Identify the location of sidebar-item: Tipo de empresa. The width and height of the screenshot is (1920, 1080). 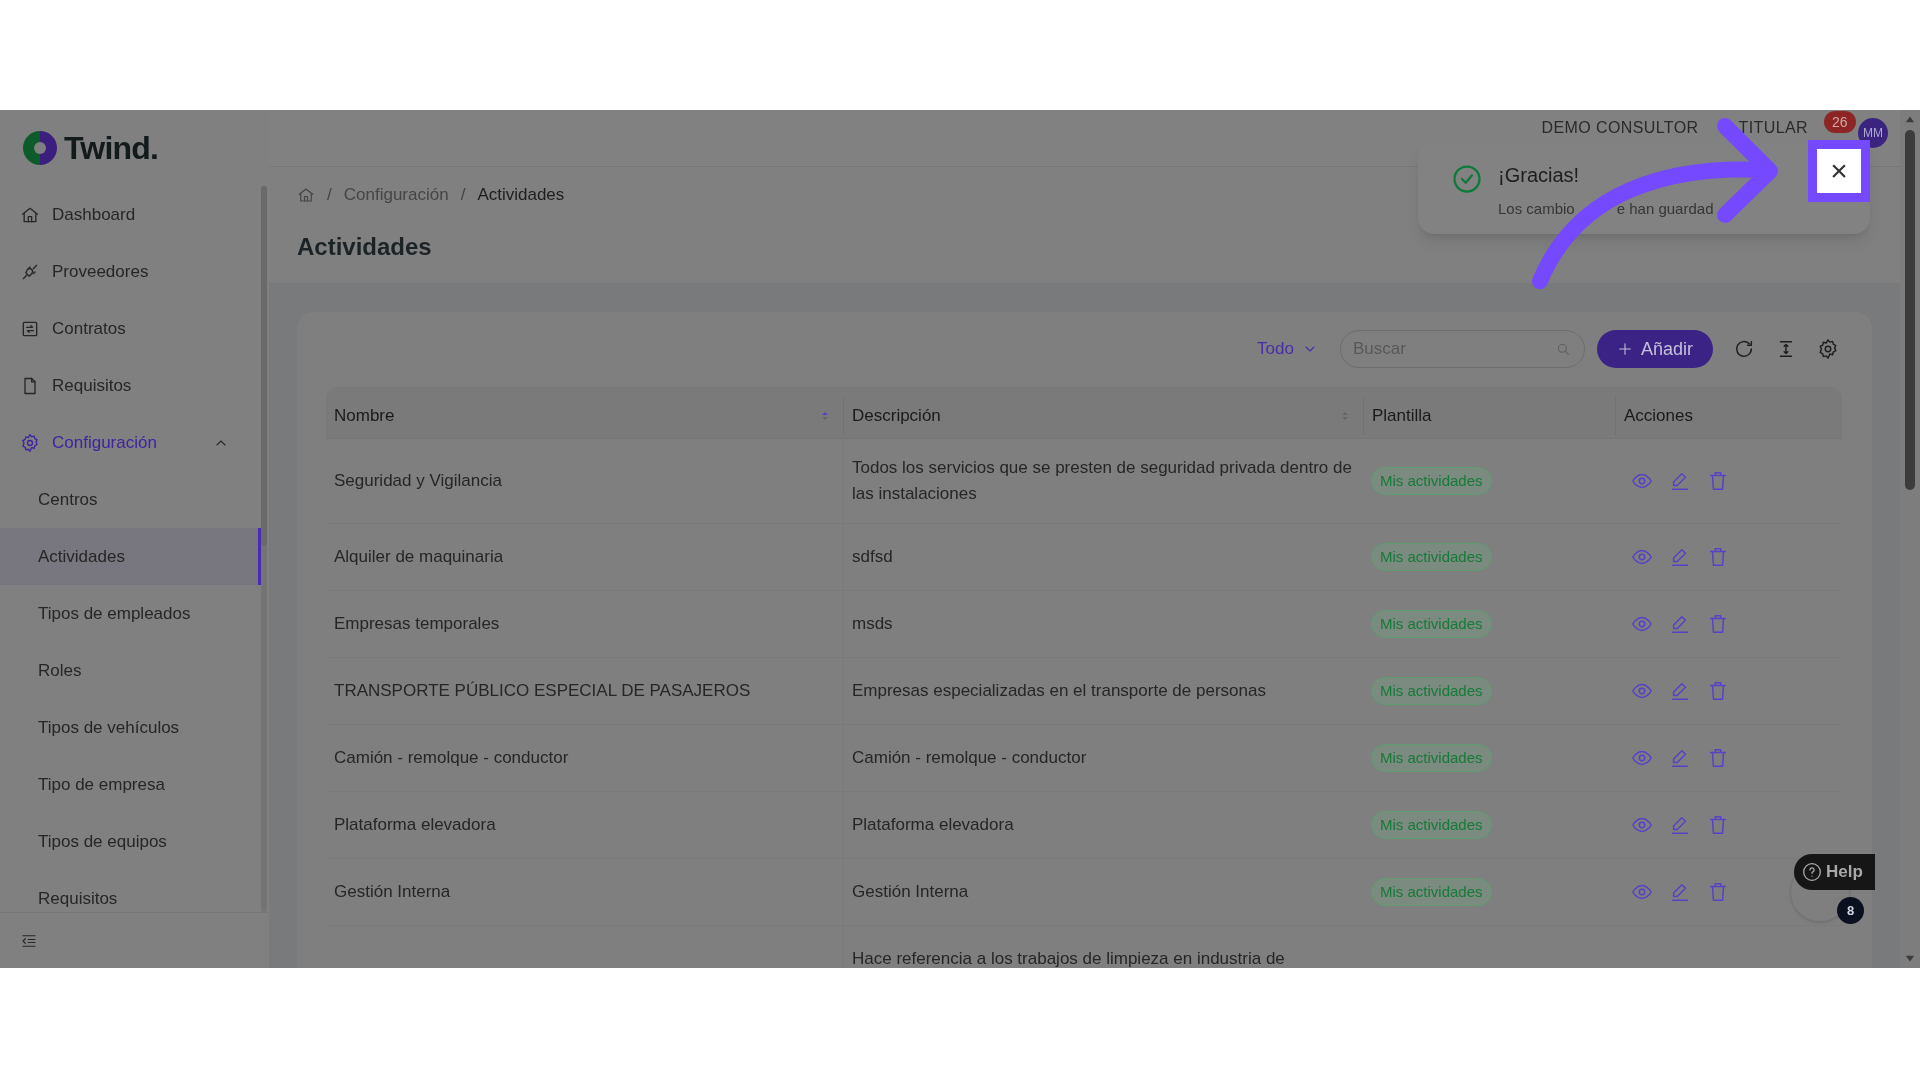
(134, 784).